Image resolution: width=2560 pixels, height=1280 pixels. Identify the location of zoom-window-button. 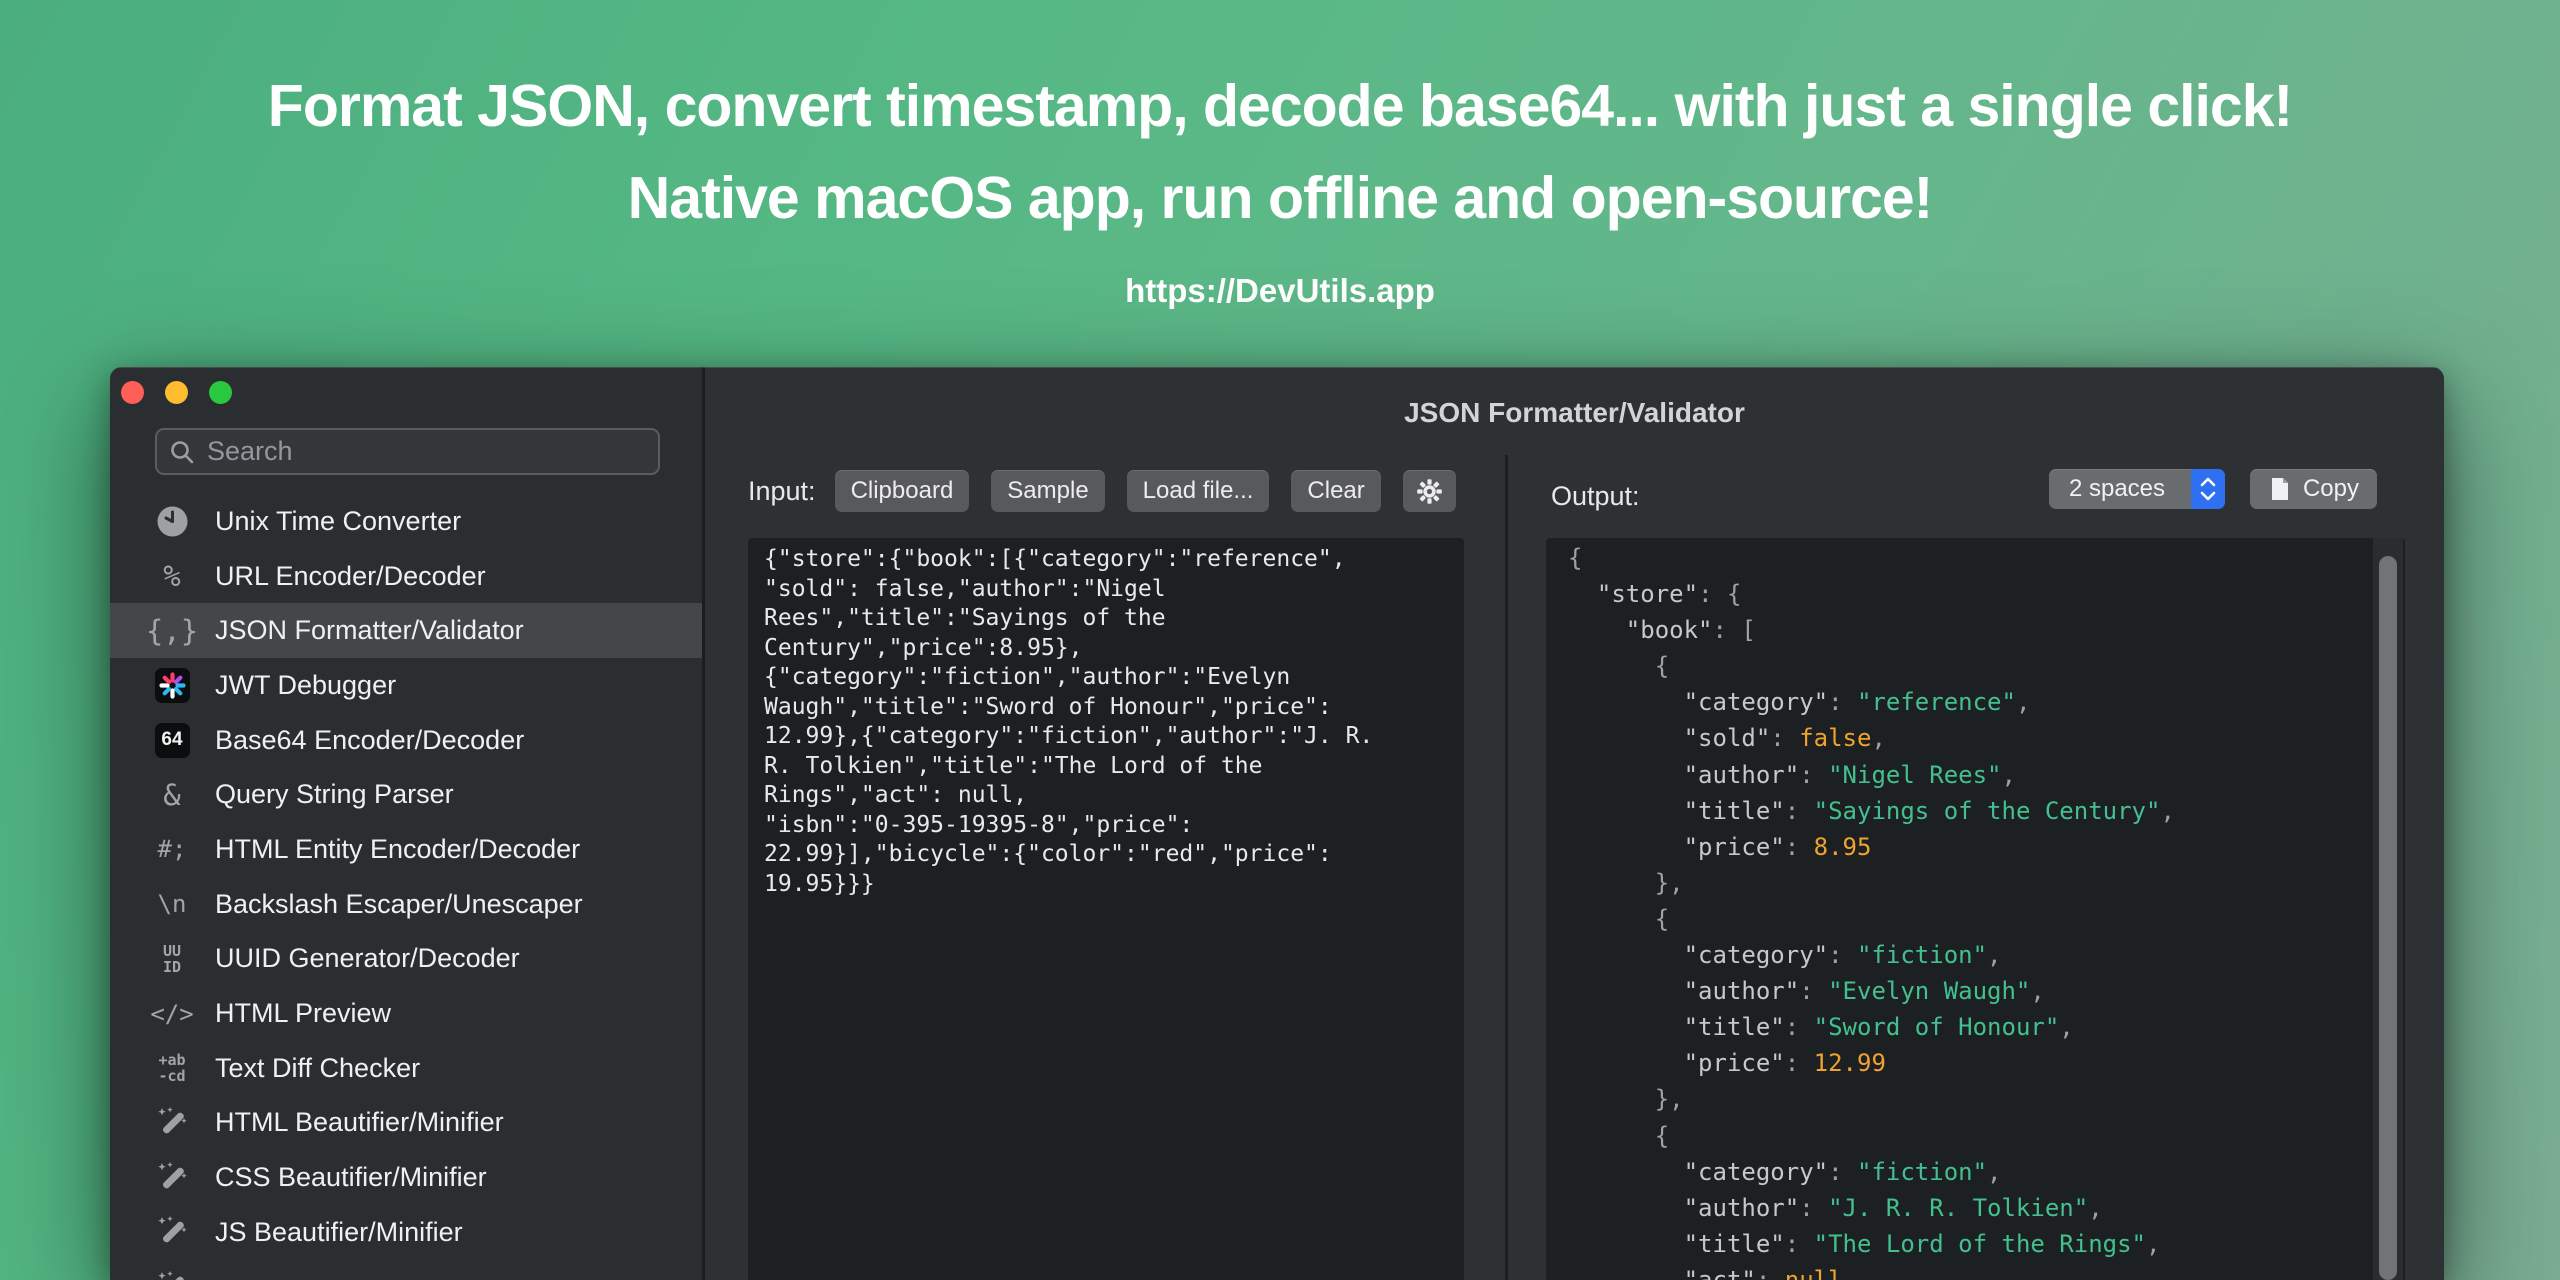
(220, 392).